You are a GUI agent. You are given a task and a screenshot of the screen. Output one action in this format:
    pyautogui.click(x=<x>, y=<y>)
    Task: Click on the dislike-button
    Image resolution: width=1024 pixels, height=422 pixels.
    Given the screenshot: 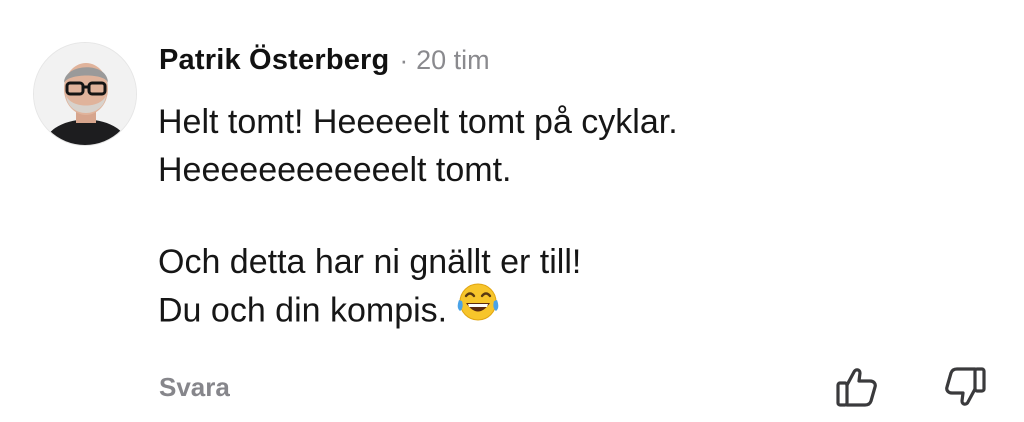 What is the action you would take?
    pyautogui.click(x=965, y=387)
    